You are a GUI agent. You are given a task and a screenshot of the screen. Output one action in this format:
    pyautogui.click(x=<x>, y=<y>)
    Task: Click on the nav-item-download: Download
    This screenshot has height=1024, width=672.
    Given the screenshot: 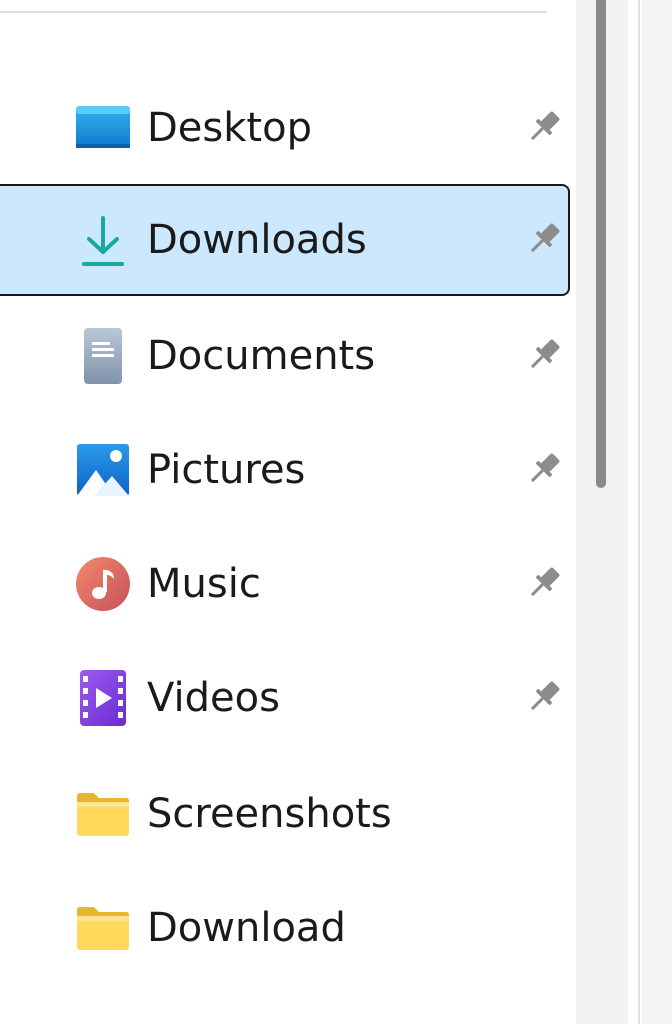 What is the action you would take?
    pyautogui.click(x=285, y=928)
    